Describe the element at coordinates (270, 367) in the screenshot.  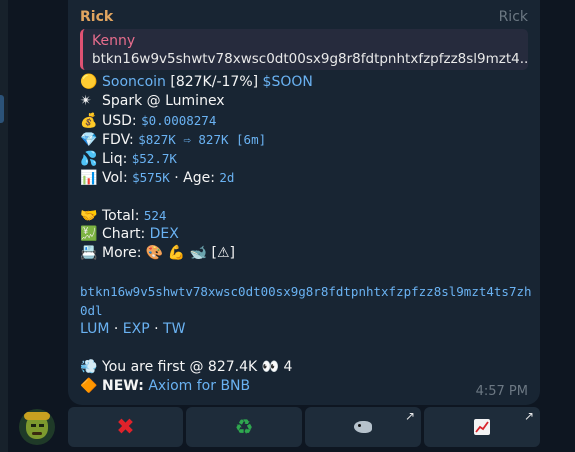
I see `eyes-icon: 👀` at that location.